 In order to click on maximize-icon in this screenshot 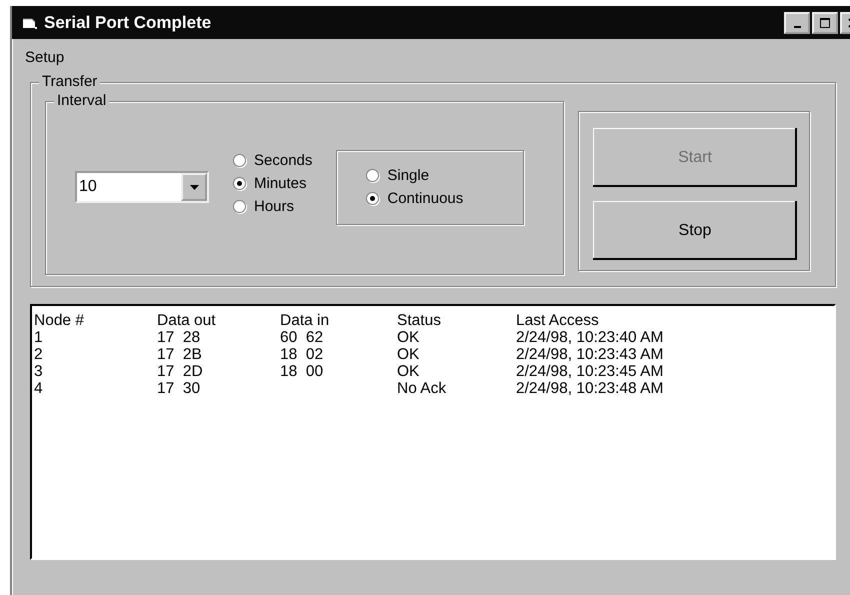, I will do `click(825, 23)`.